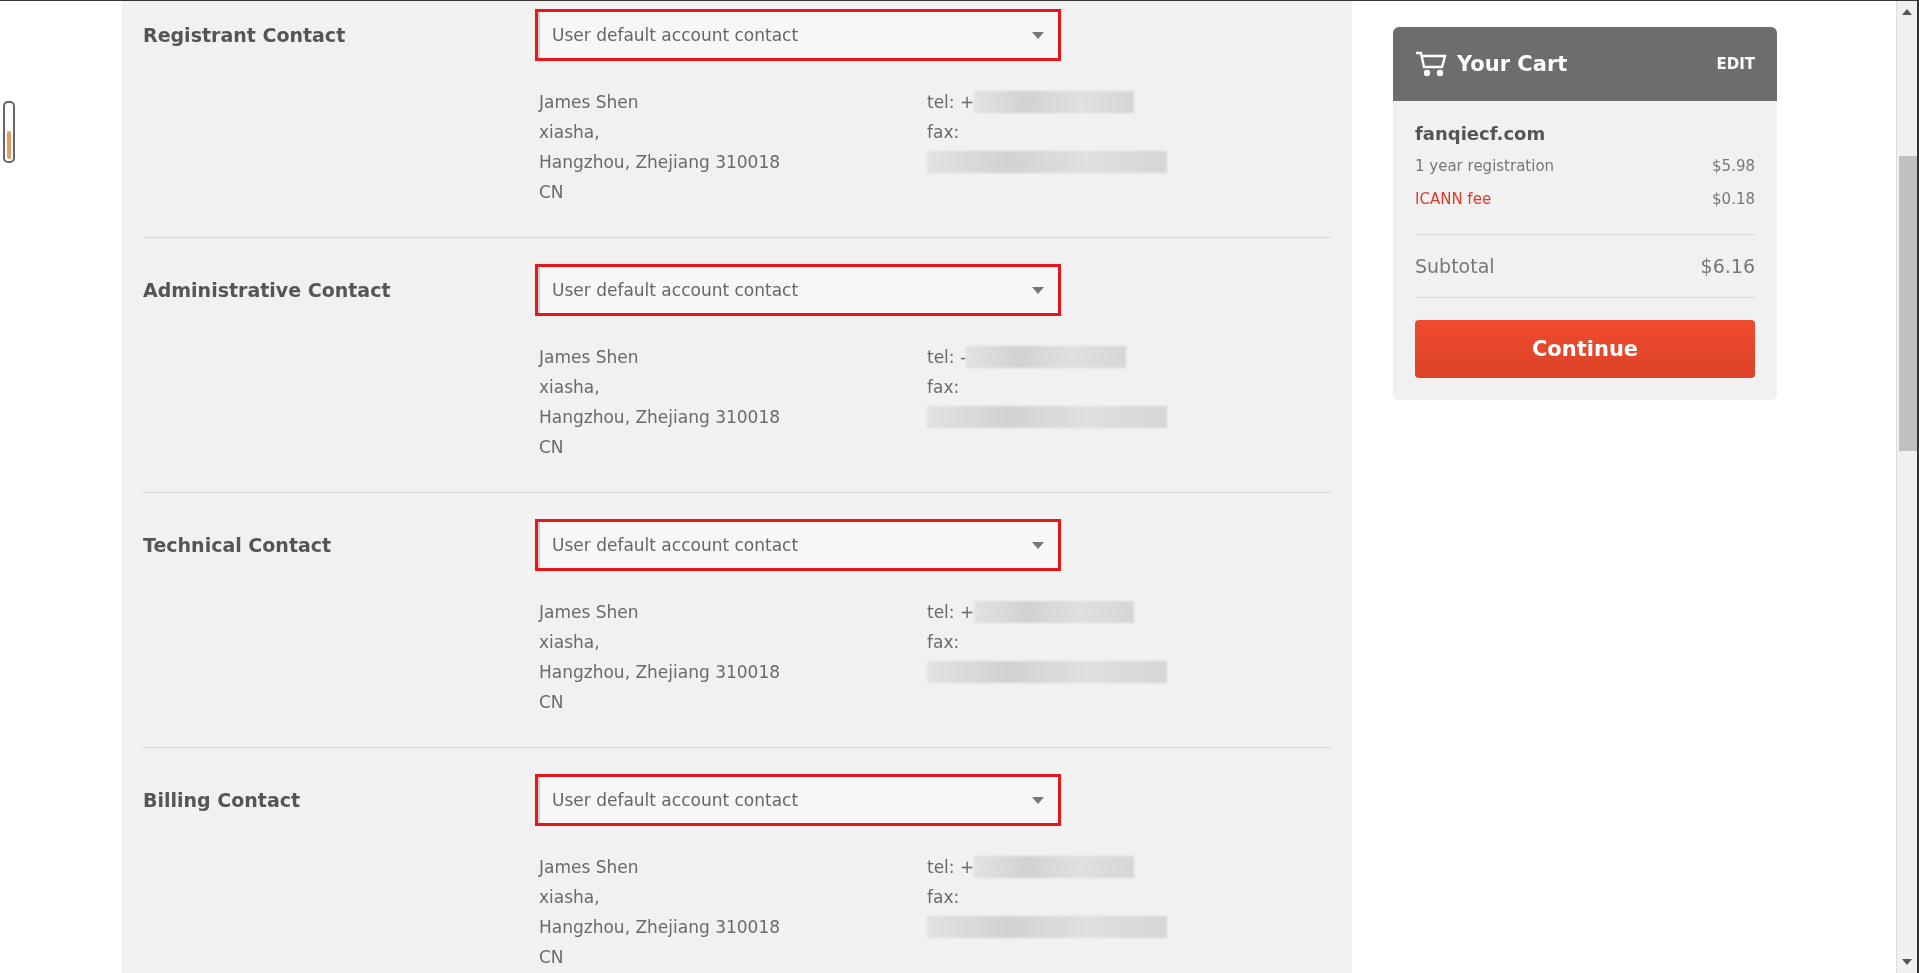 The height and width of the screenshot is (973, 1919). Describe the element at coordinates (1733, 166) in the screenshot. I see `price: $5.98` at that location.